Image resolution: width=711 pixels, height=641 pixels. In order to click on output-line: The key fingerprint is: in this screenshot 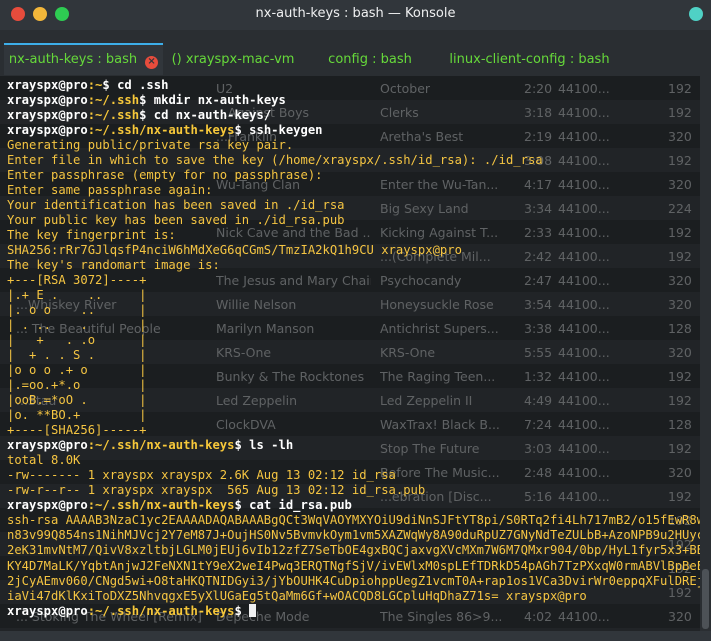, I will do `click(91, 235)`.